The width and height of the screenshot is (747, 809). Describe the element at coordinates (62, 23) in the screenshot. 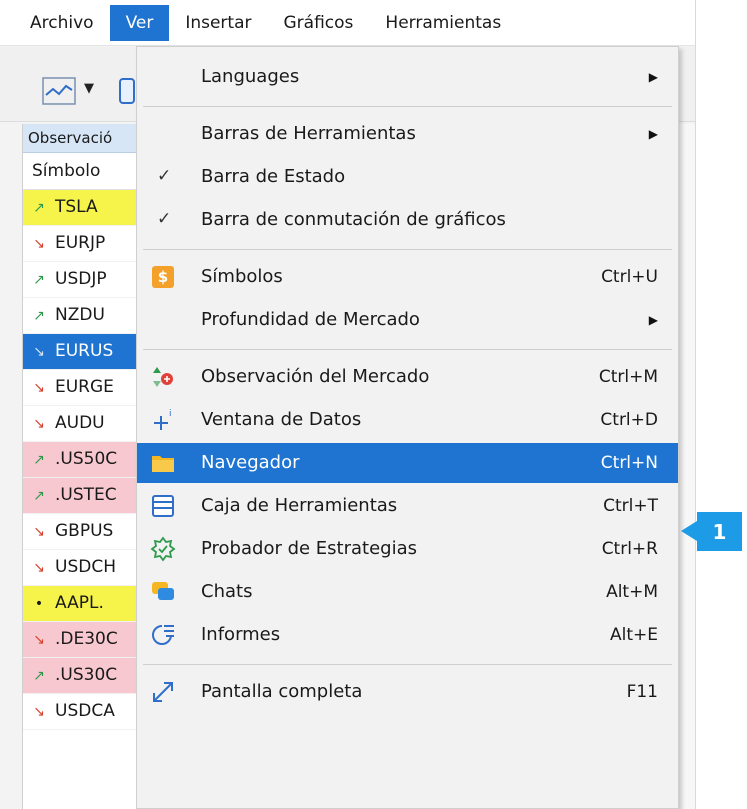

I see `menu-archivo: Archivo` at that location.